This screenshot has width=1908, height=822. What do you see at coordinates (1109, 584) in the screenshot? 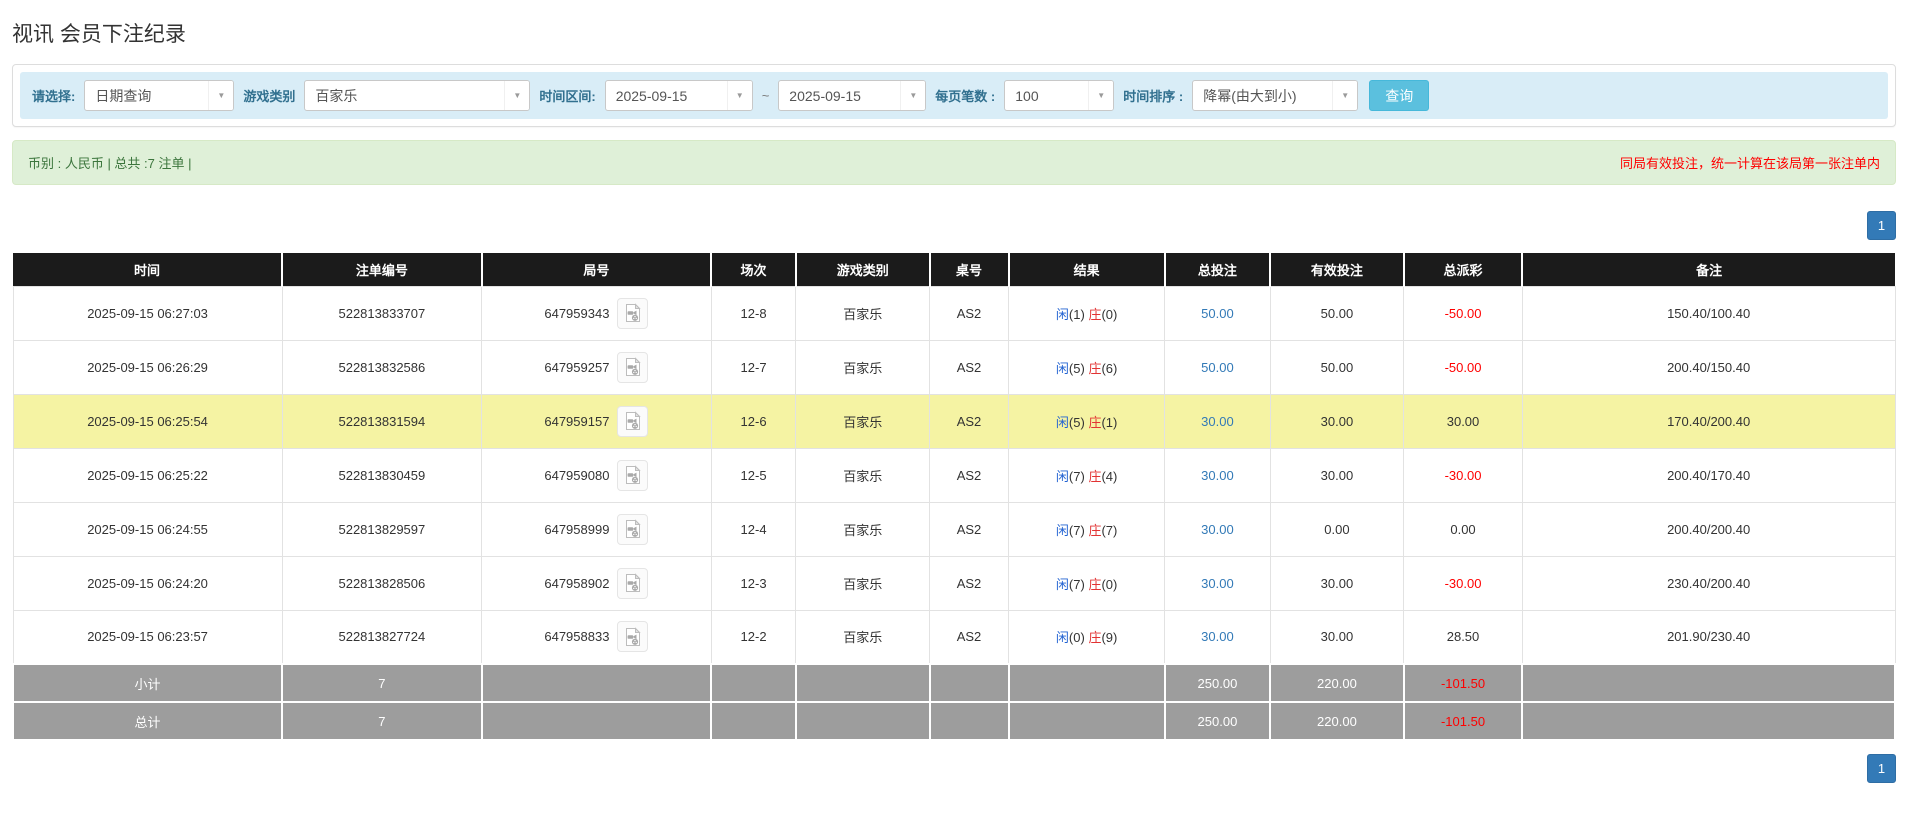
I see `banker-result-value: (0)` at bounding box center [1109, 584].